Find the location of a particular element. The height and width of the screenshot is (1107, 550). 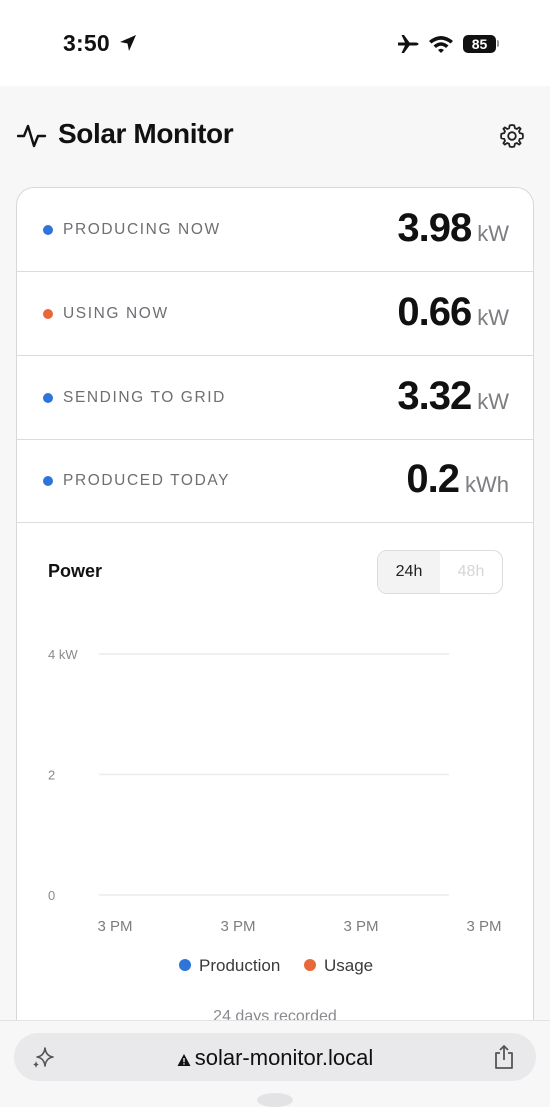

wifi-icon is located at coordinates (441, 44).